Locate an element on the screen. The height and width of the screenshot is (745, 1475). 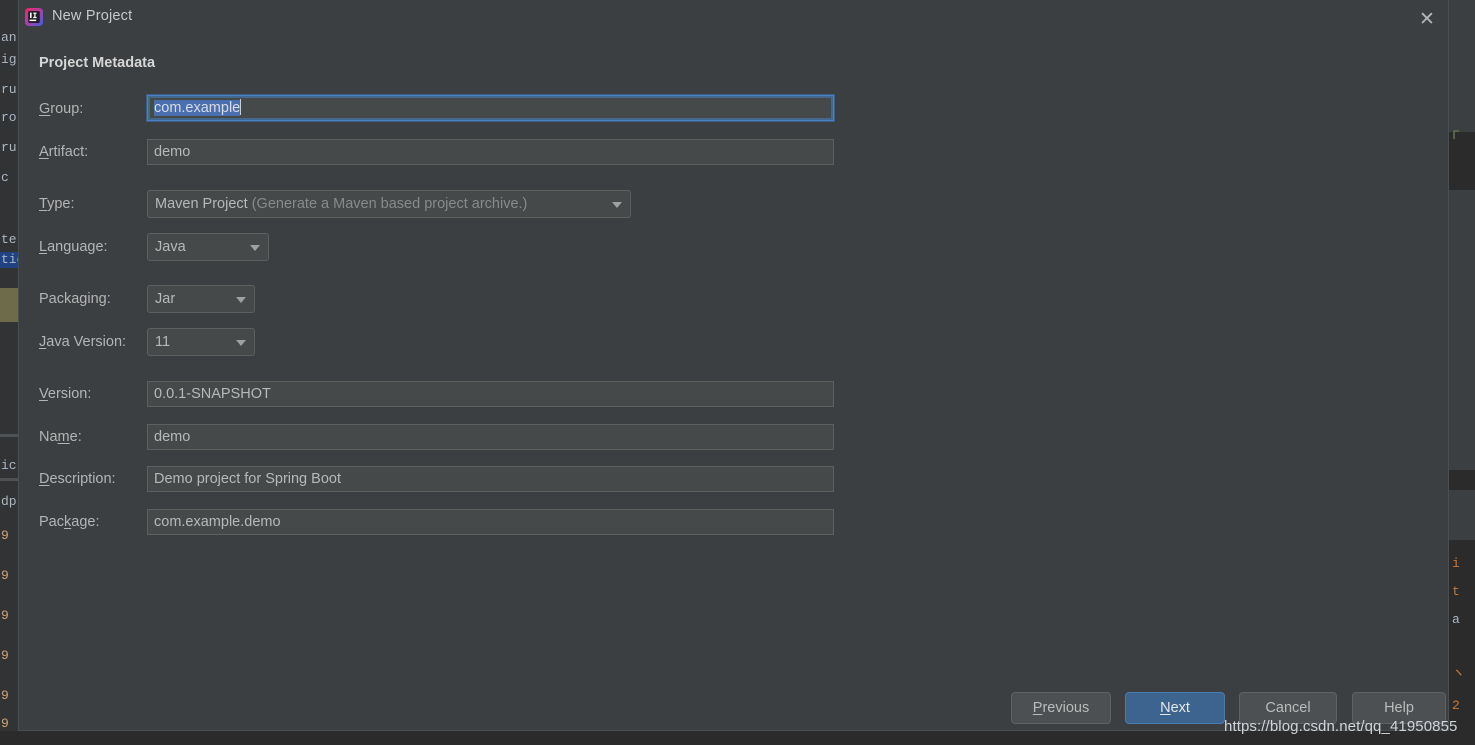
group-input: com.example is located at coordinates (490, 108).